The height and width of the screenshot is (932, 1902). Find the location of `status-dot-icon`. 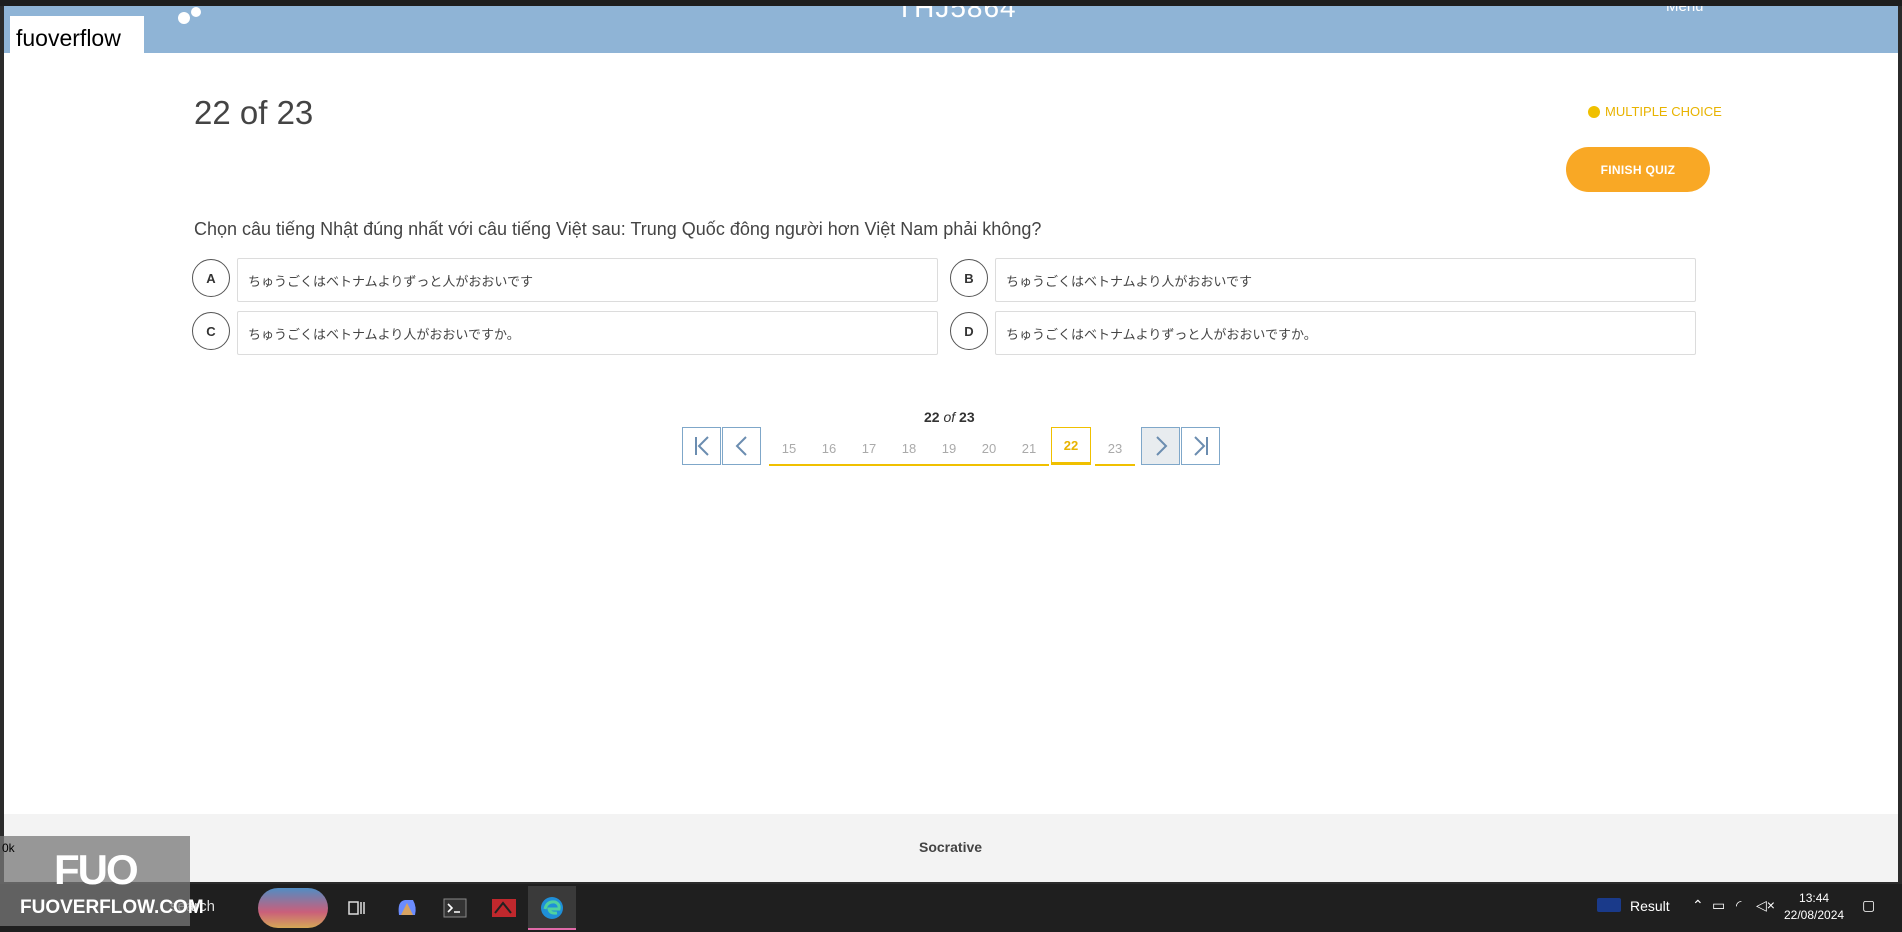

status-dot-icon is located at coordinates (1594, 111).